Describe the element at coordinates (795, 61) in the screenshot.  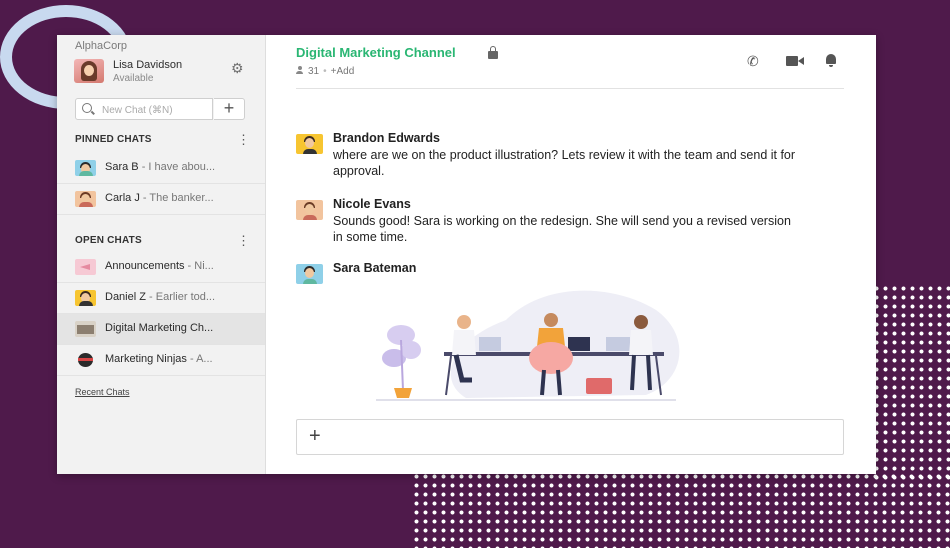
I see `video-icon` at that location.